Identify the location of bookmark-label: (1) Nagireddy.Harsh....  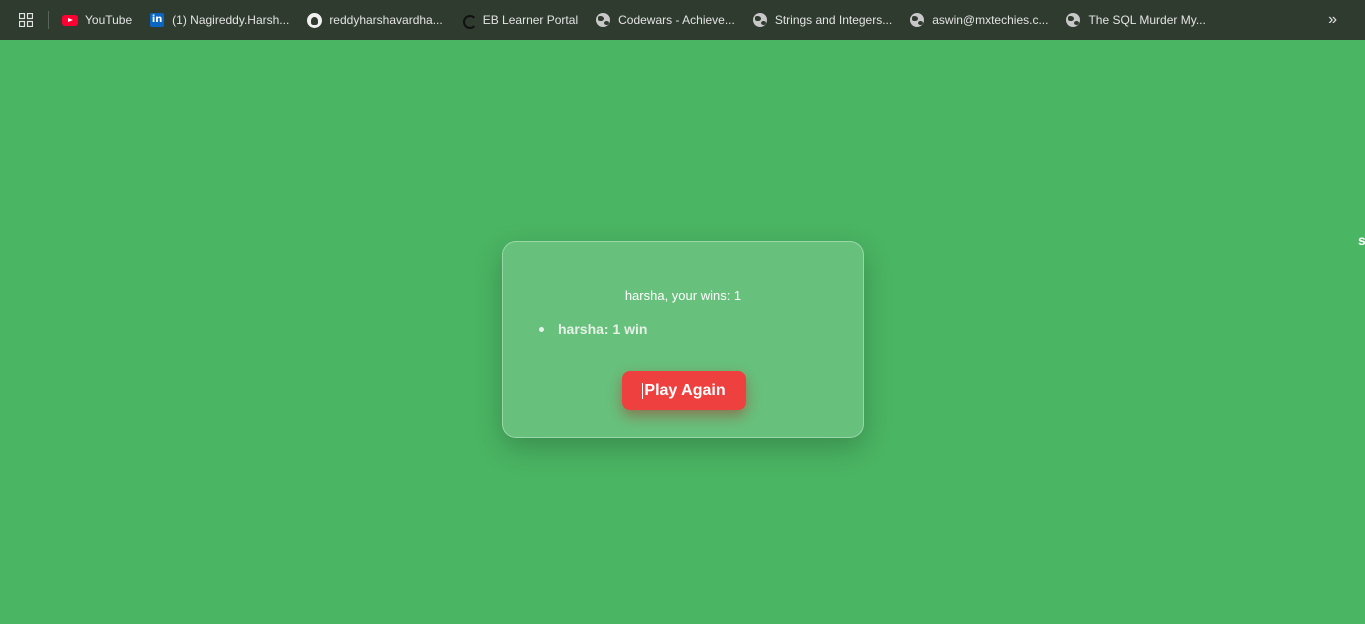
(231, 20).